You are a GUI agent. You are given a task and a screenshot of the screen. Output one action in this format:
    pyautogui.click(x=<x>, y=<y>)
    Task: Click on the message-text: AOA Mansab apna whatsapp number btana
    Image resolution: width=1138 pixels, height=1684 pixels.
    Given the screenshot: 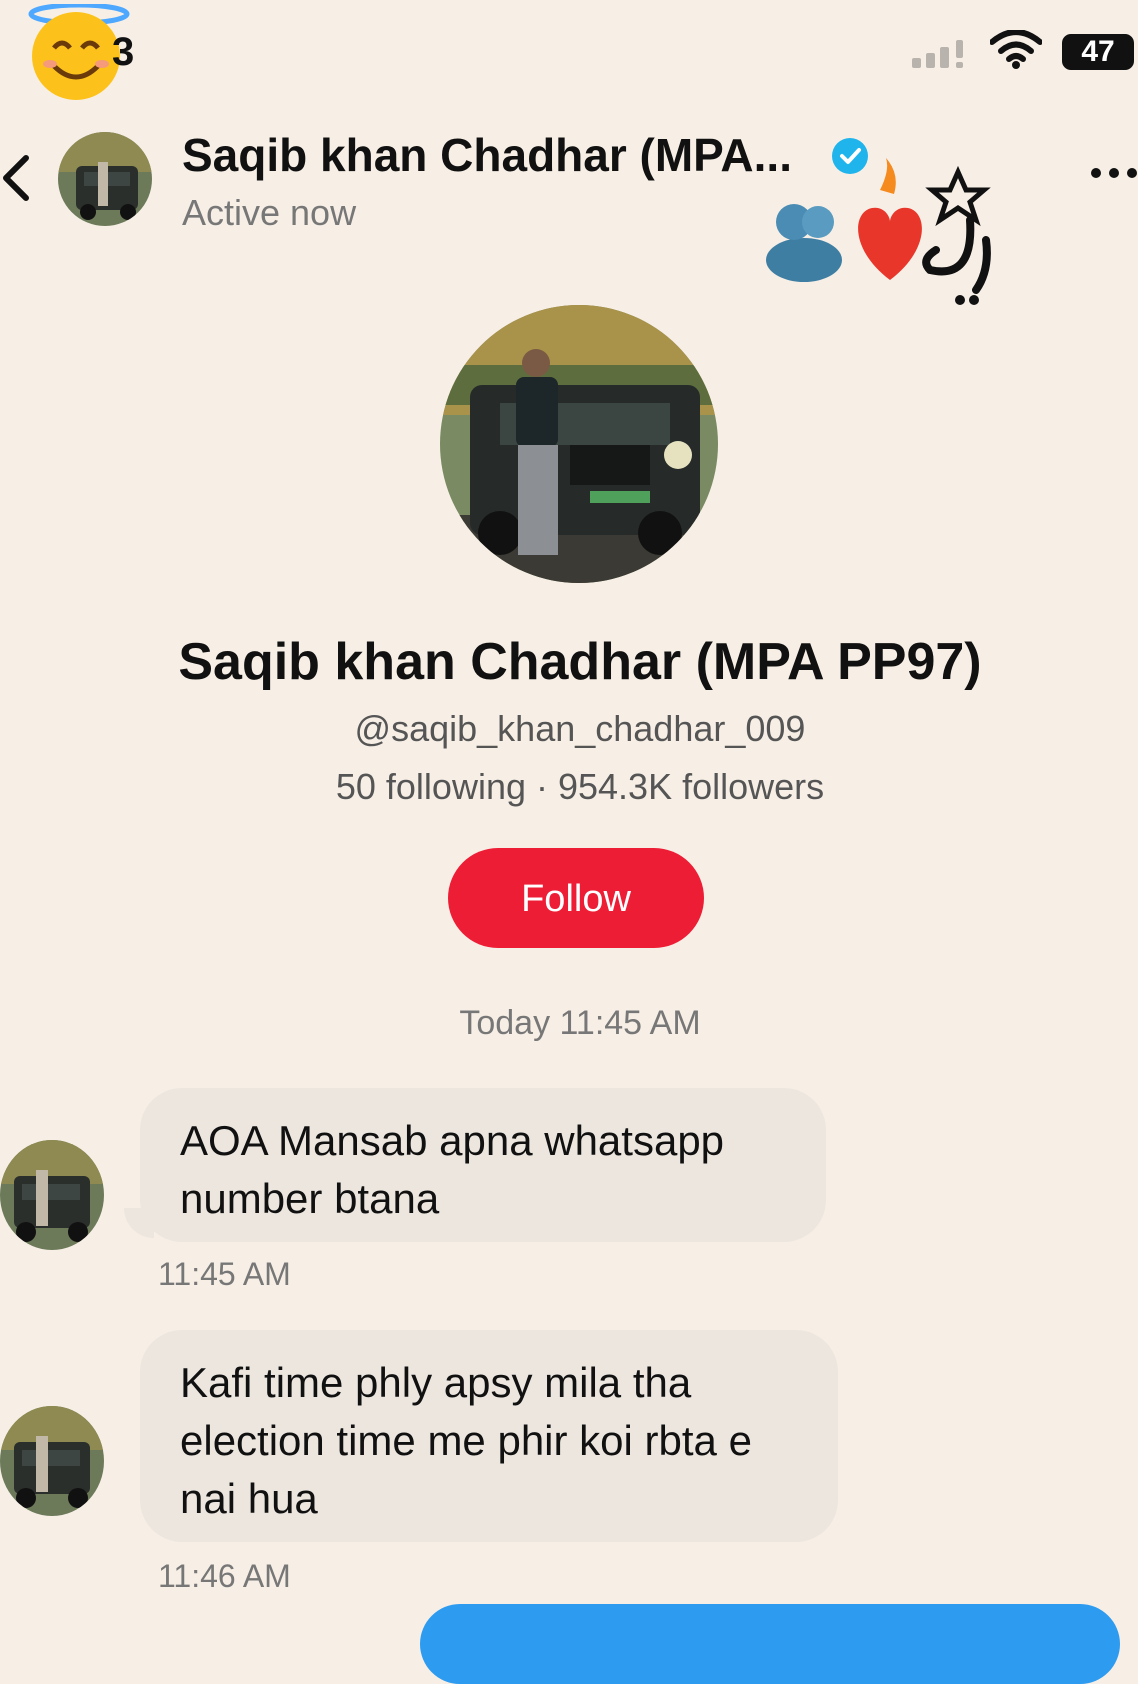 What is the action you would take?
    pyautogui.click(x=452, y=1169)
    